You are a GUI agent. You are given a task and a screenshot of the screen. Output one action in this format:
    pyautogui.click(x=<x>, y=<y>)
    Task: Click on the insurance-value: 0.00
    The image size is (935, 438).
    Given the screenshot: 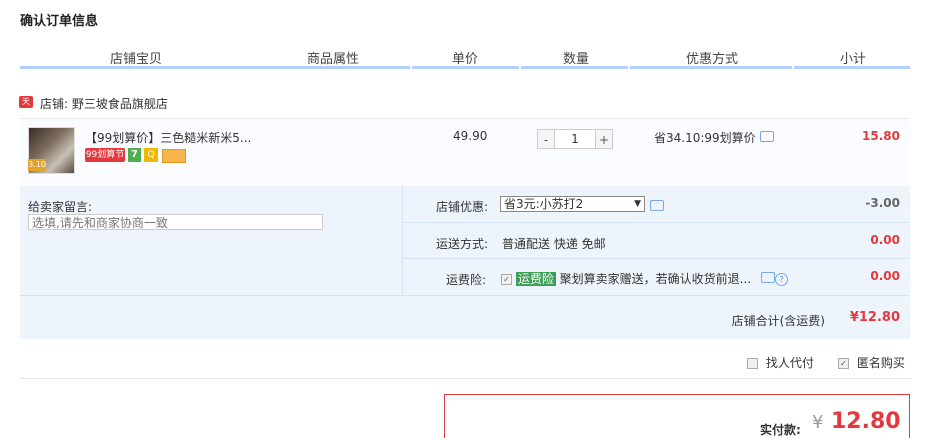 What is the action you would take?
    pyautogui.click(x=885, y=276)
    